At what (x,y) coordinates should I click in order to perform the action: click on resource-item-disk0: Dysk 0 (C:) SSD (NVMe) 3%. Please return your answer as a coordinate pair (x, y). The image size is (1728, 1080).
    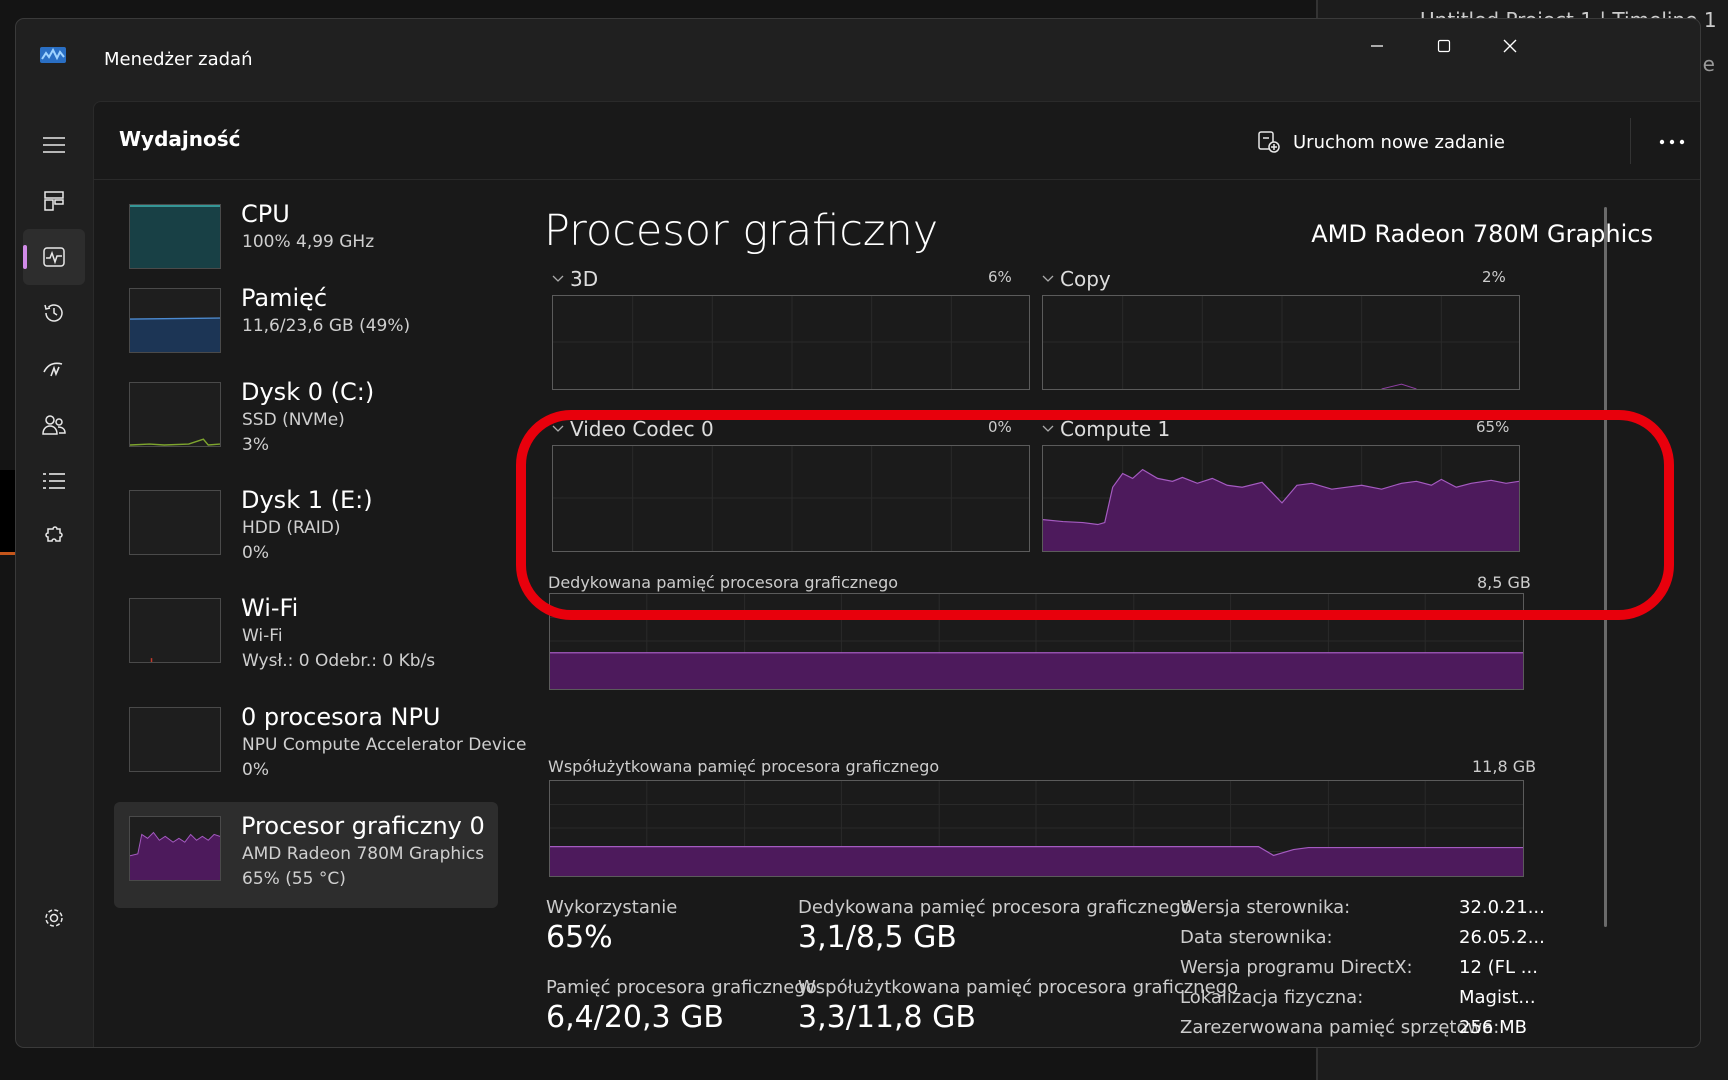
    Looking at the image, I should click on (306, 421).